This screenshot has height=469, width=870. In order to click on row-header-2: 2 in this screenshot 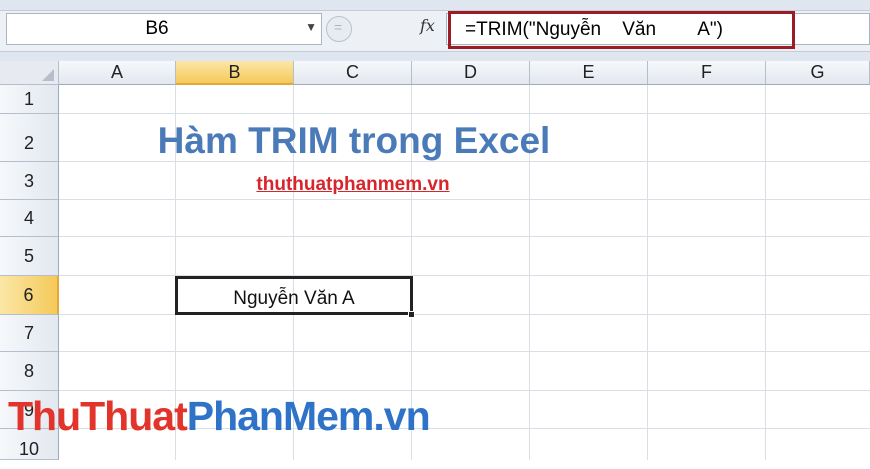, I will do `click(29, 138)`.